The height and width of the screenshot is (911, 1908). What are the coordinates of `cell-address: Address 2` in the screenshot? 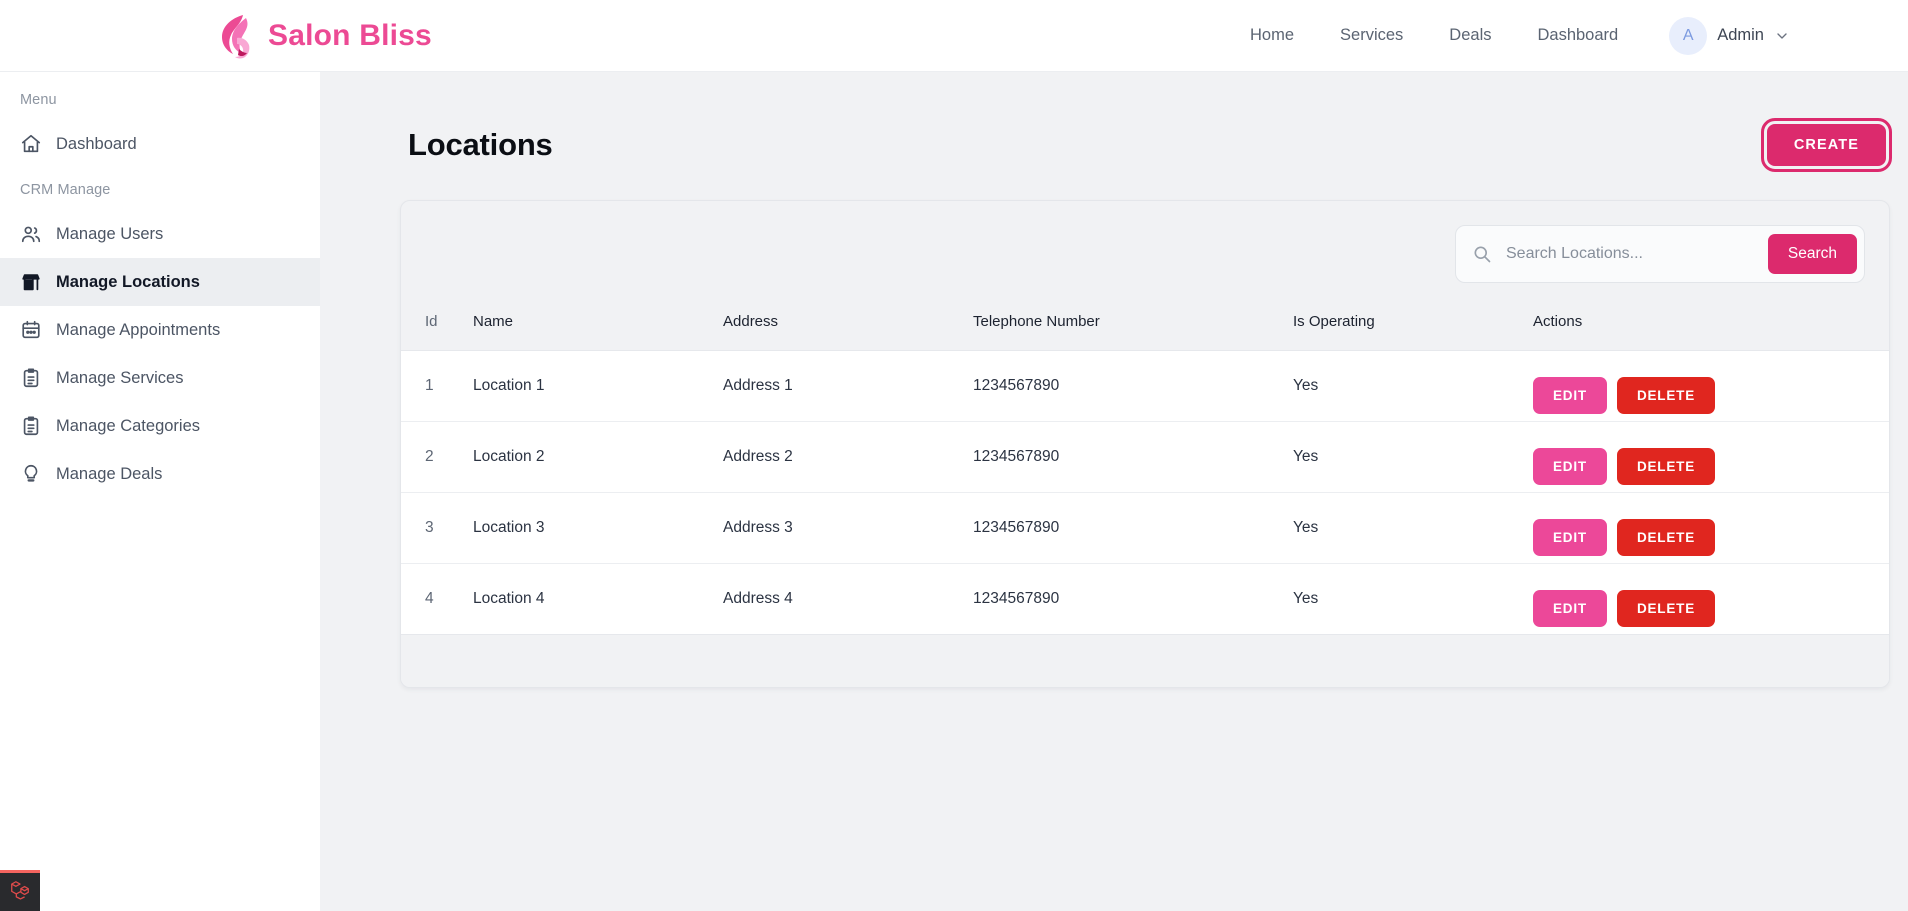 It's located at (848, 457).